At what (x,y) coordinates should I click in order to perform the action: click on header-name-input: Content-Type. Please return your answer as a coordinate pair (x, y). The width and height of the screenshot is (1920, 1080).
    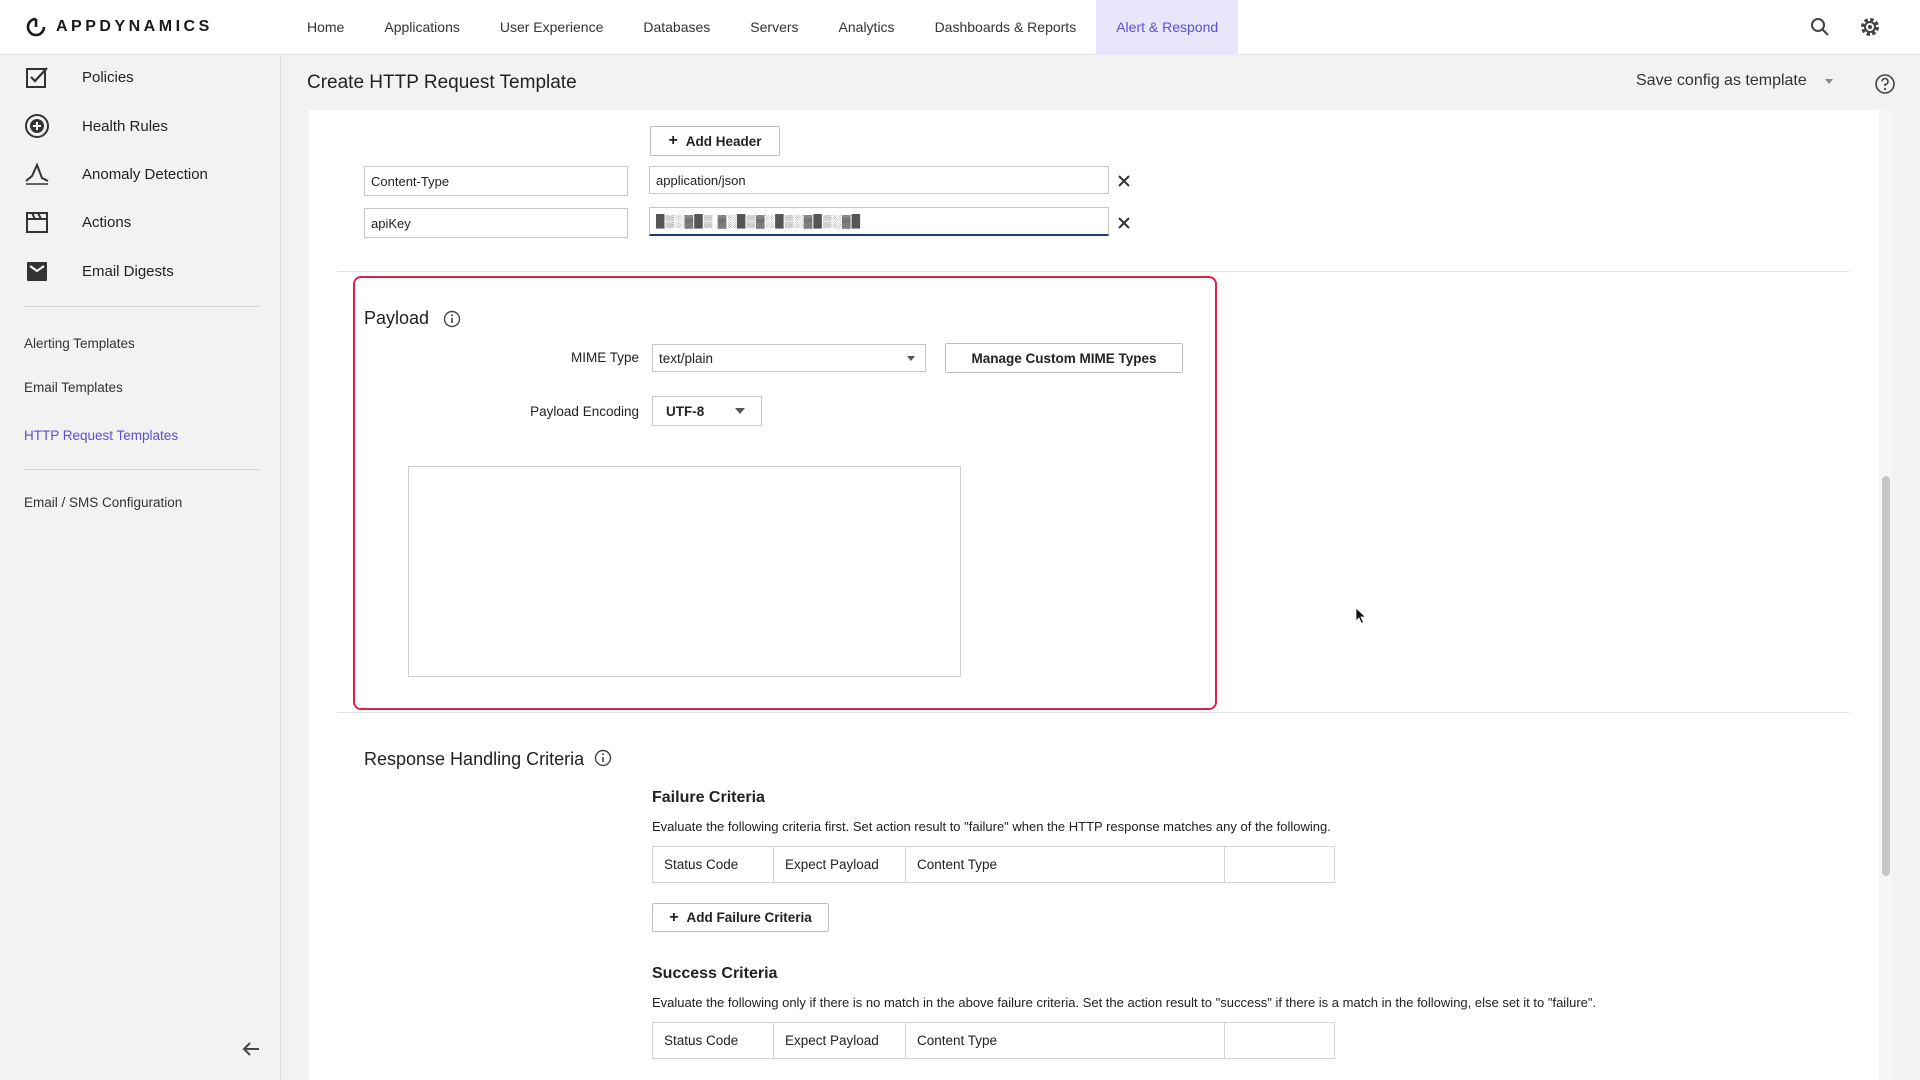
    Looking at the image, I should click on (496, 181).